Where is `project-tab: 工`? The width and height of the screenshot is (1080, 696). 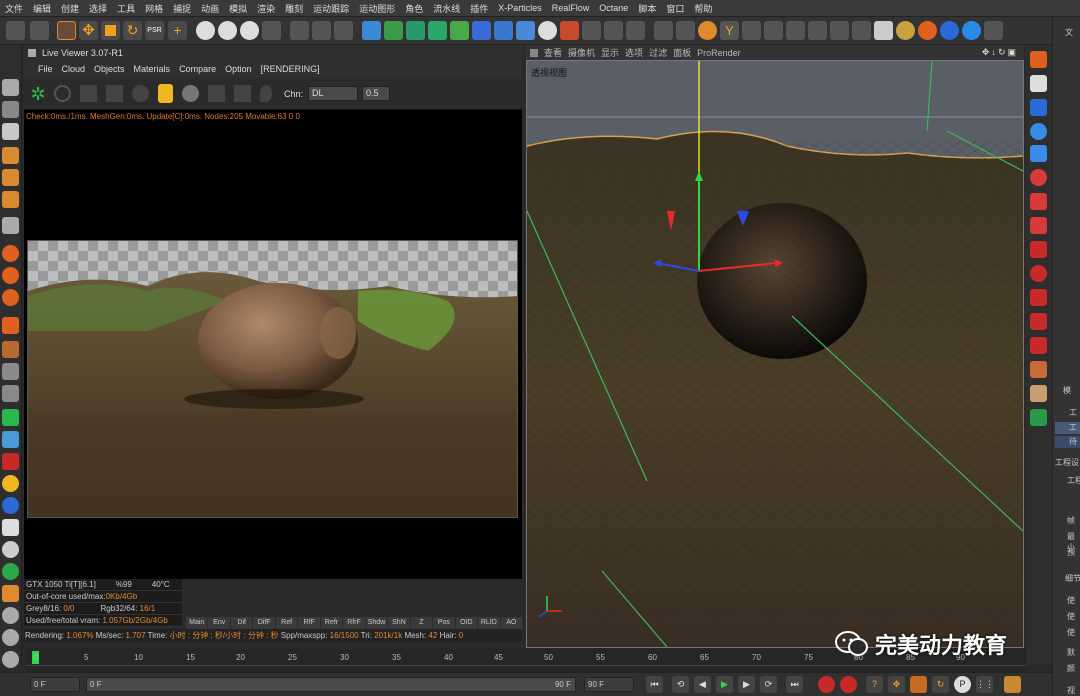
project-tab: 工 is located at coordinates (1067, 428).